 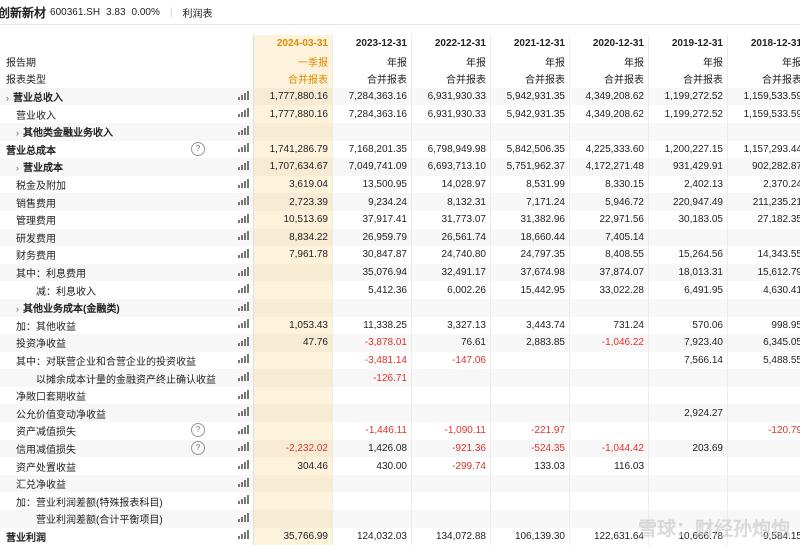 What do you see at coordinates (105, 202) in the screenshot?
I see `row-label-cell: 销售费用` at bounding box center [105, 202].